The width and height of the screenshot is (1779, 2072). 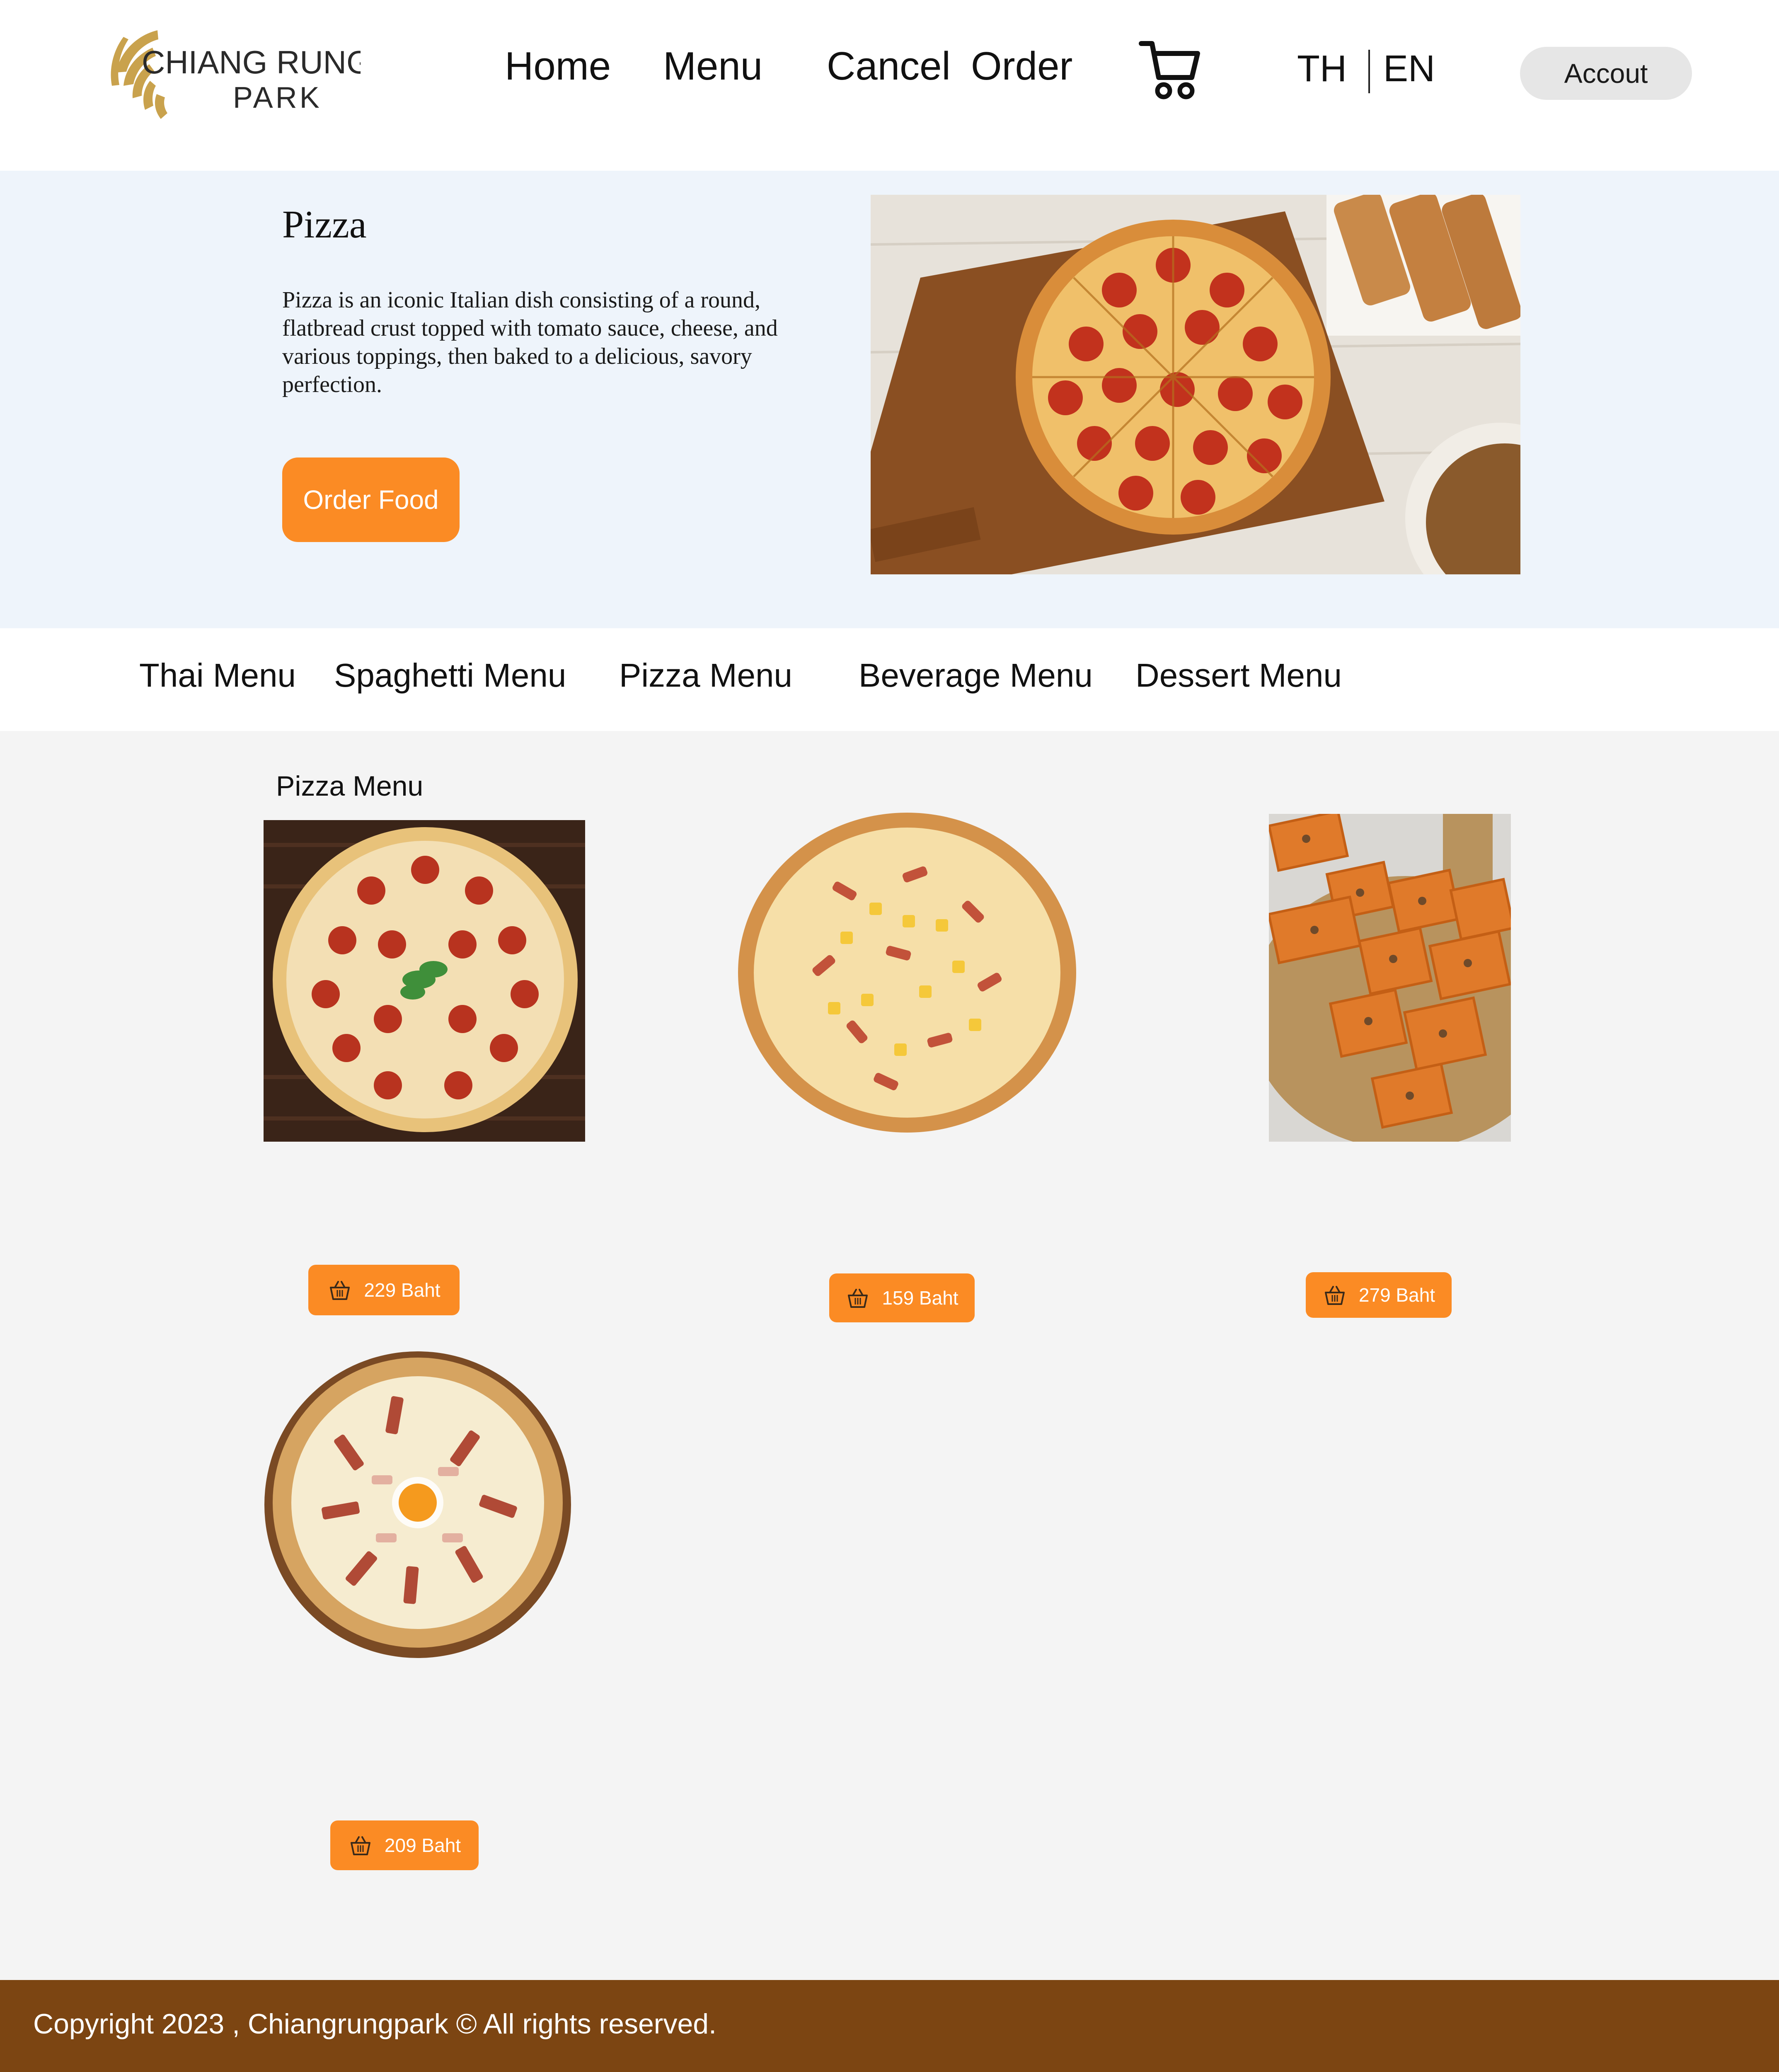 I want to click on add-to-cart-button: 229 Baht, so click(x=384, y=1290).